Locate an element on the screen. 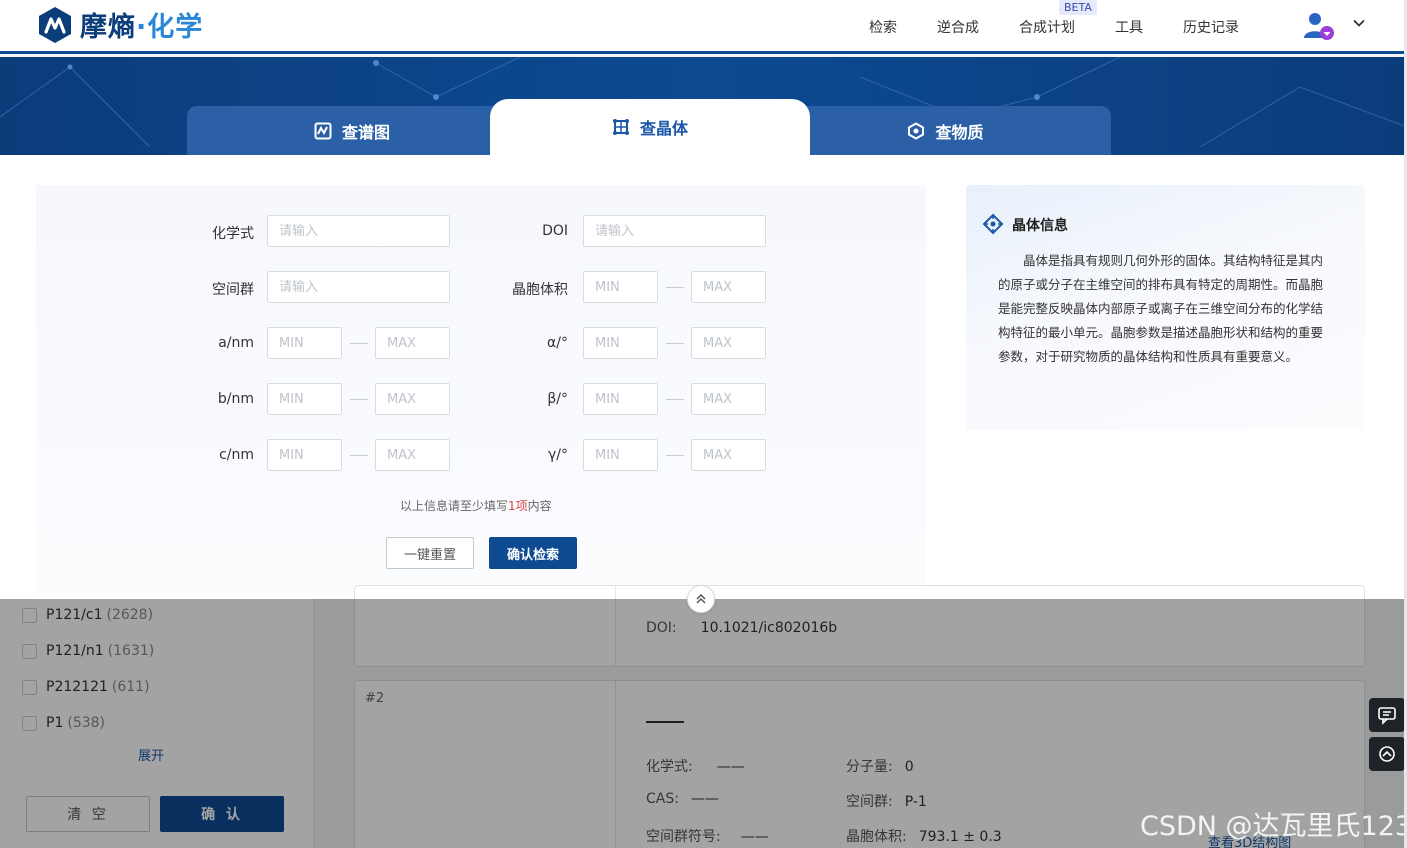 The width and height of the screenshot is (1407, 848). tab-crystal: 查晶体 is located at coordinates (650, 127).